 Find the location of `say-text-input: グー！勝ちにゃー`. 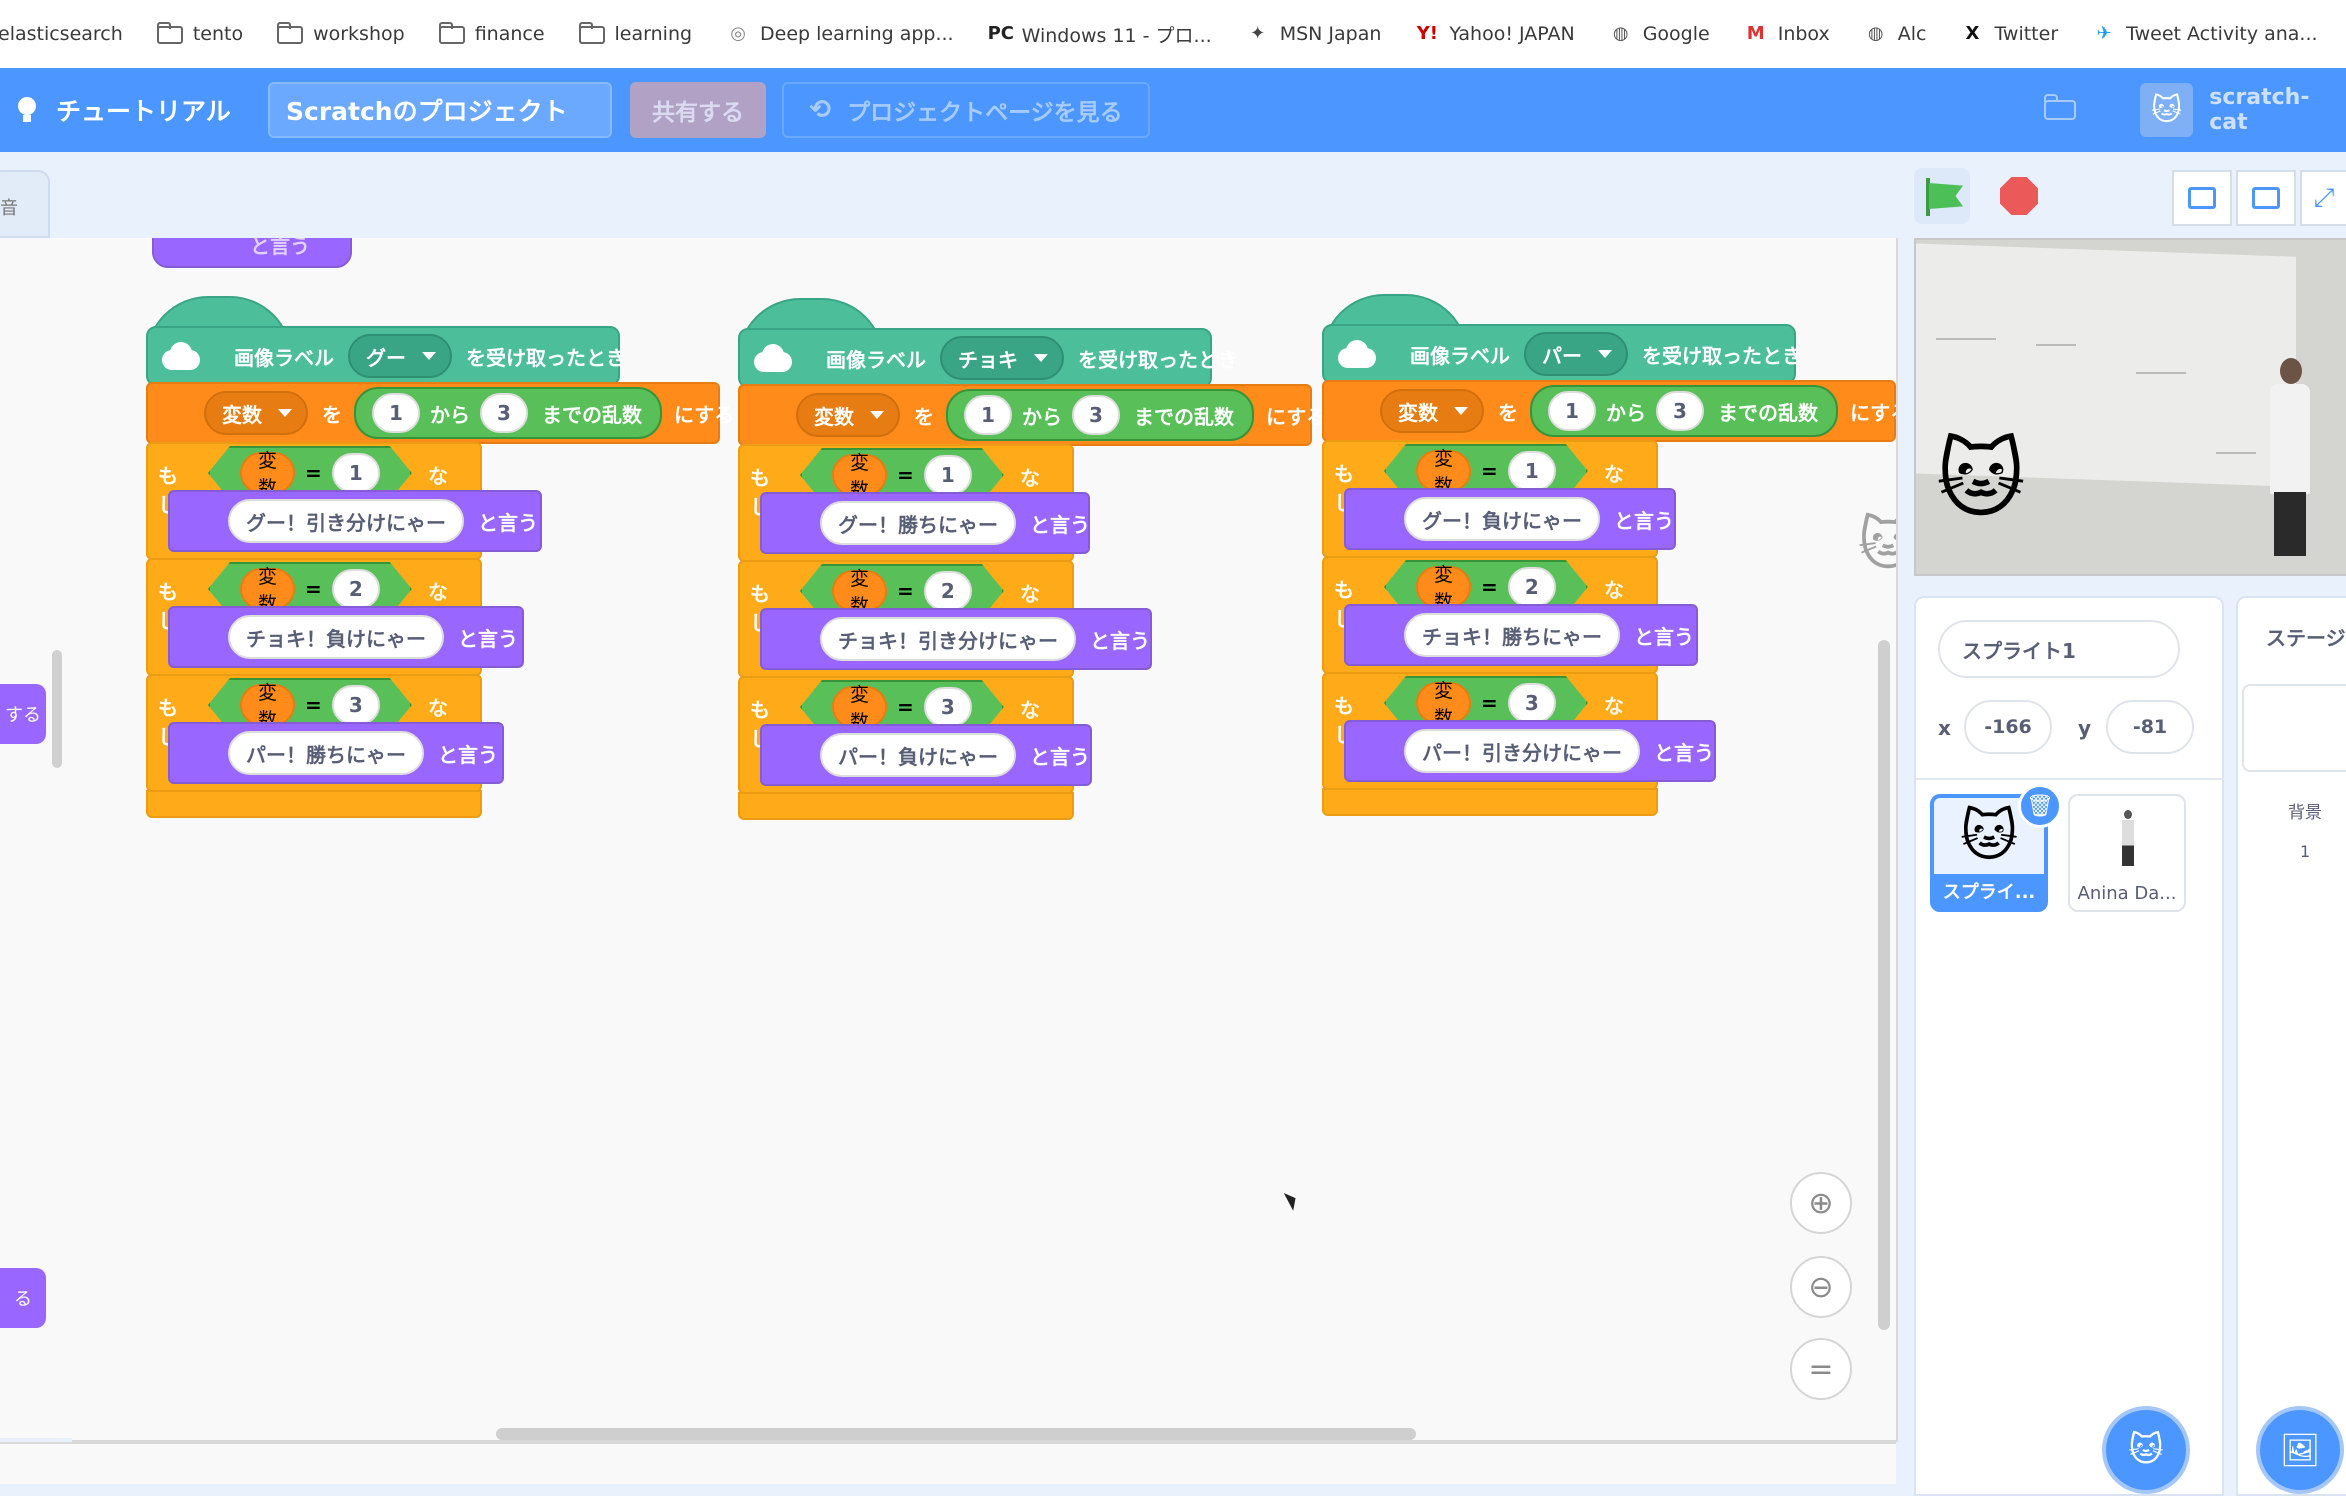

say-text-input: グー！勝ちにゃー is located at coordinates (918, 523).